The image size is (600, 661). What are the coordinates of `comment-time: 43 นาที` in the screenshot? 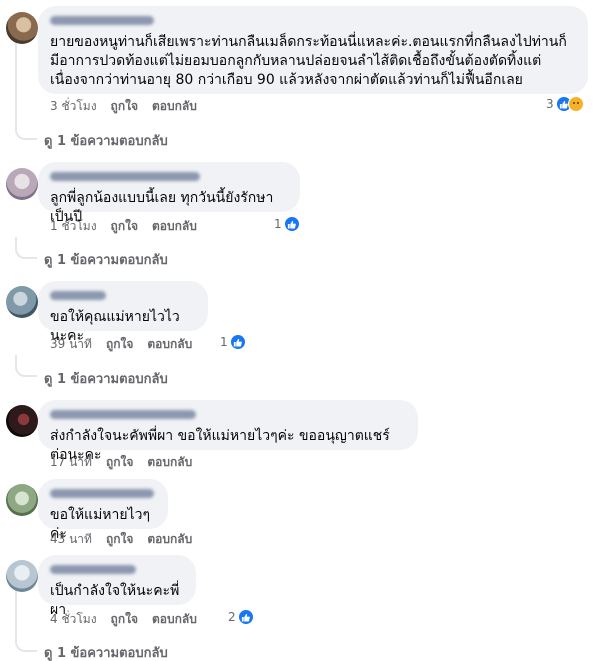 It's located at (71, 539).